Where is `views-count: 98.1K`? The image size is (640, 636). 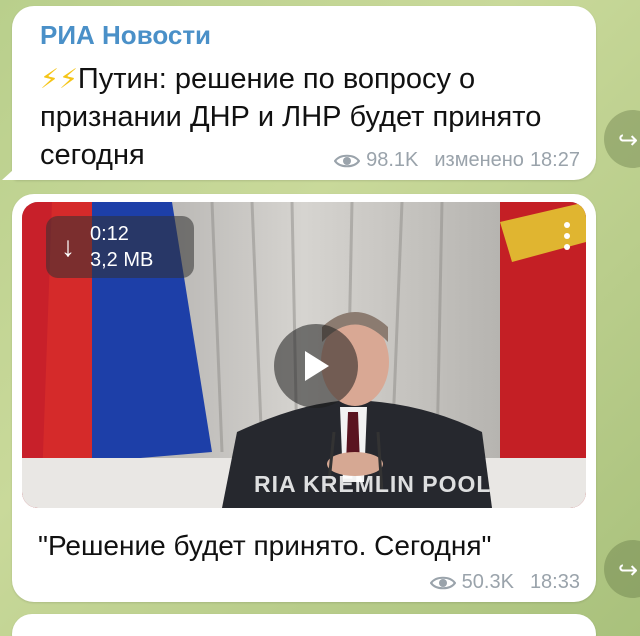 views-count: 98.1K is located at coordinates (392, 160).